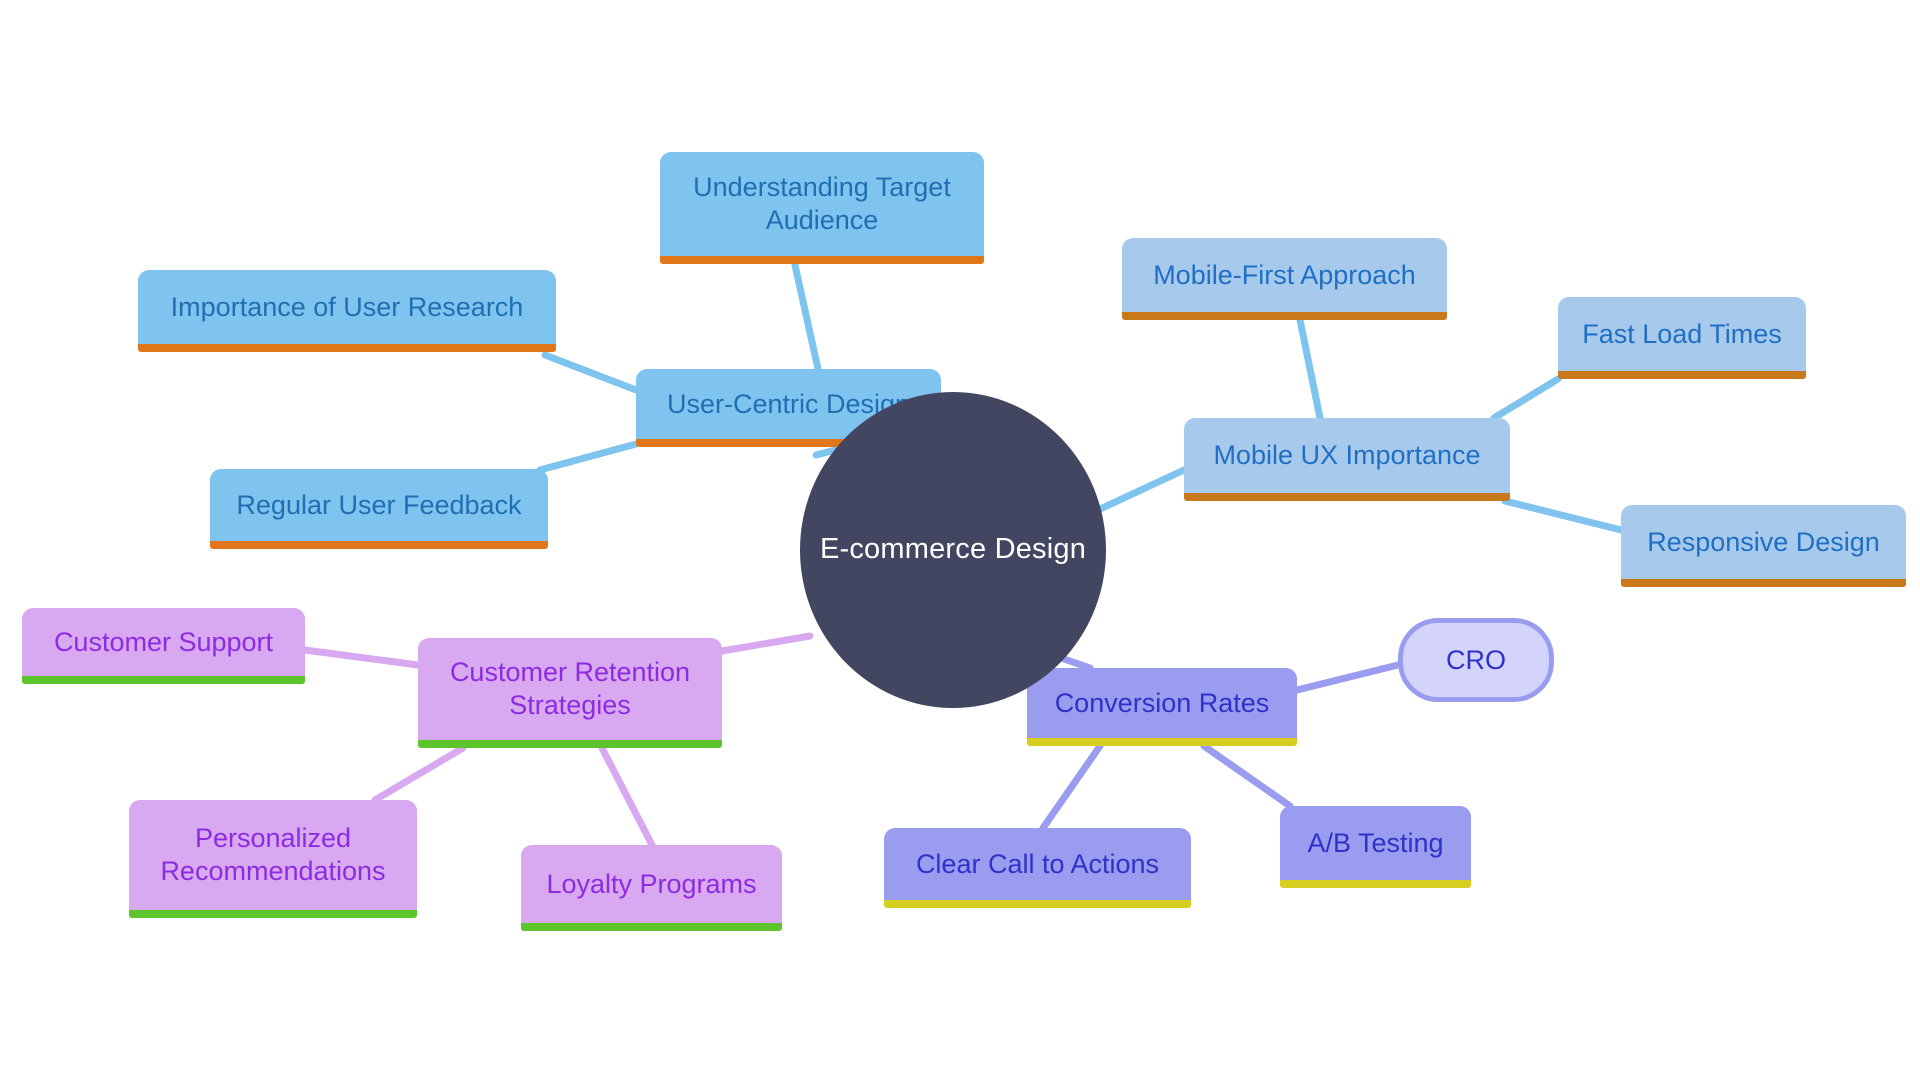 The image size is (1920, 1080). What do you see at coordinates (766, 643) in the screenshot?
I see `edge-root-to-customer-retention-strategies` at bounding box center [766, 643].